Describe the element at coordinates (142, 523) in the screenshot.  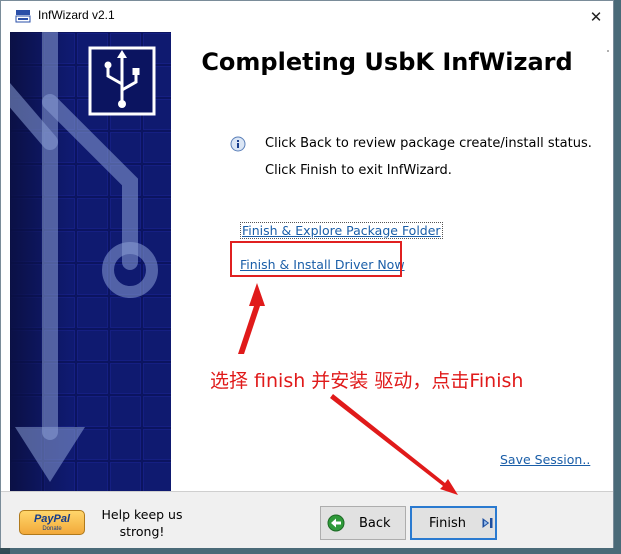
I see `help-keep-us-strong-text: Help keep us strong!` at that location.